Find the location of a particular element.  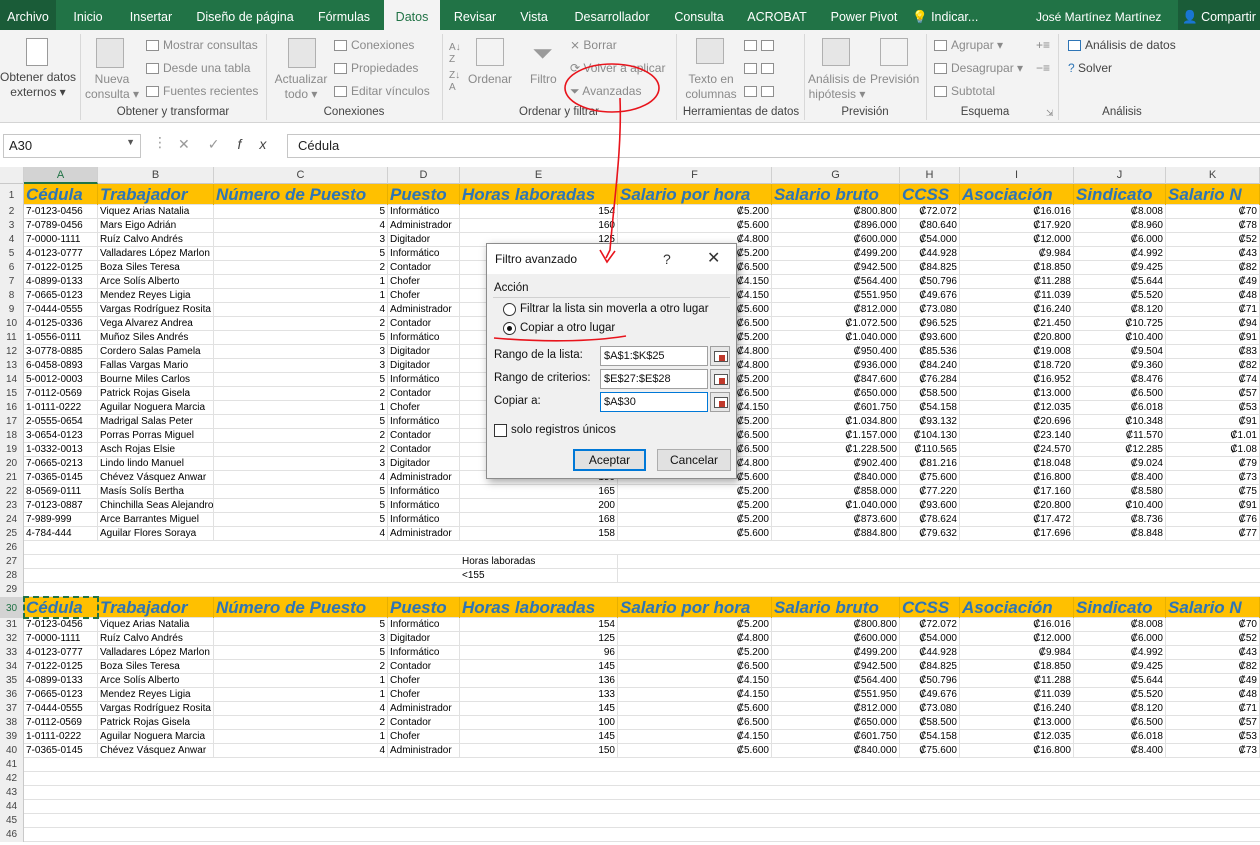

reapply-button: ⟳ Volver a aplicar is located at coordinates (617, 68).